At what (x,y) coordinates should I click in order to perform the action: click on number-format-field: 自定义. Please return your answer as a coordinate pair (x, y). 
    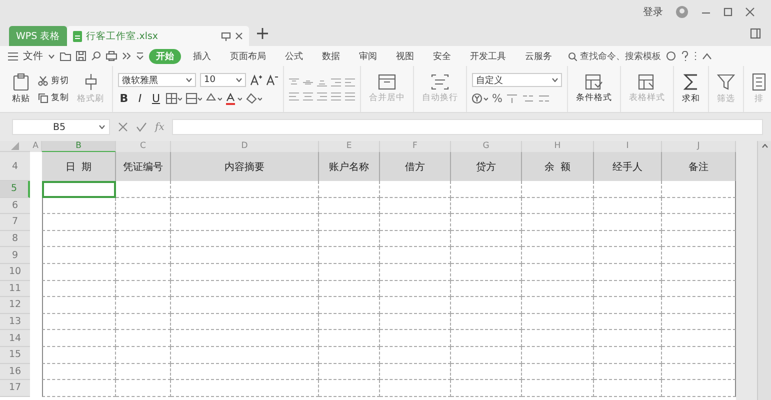
    Looking at the image, I should click on (517, 80).